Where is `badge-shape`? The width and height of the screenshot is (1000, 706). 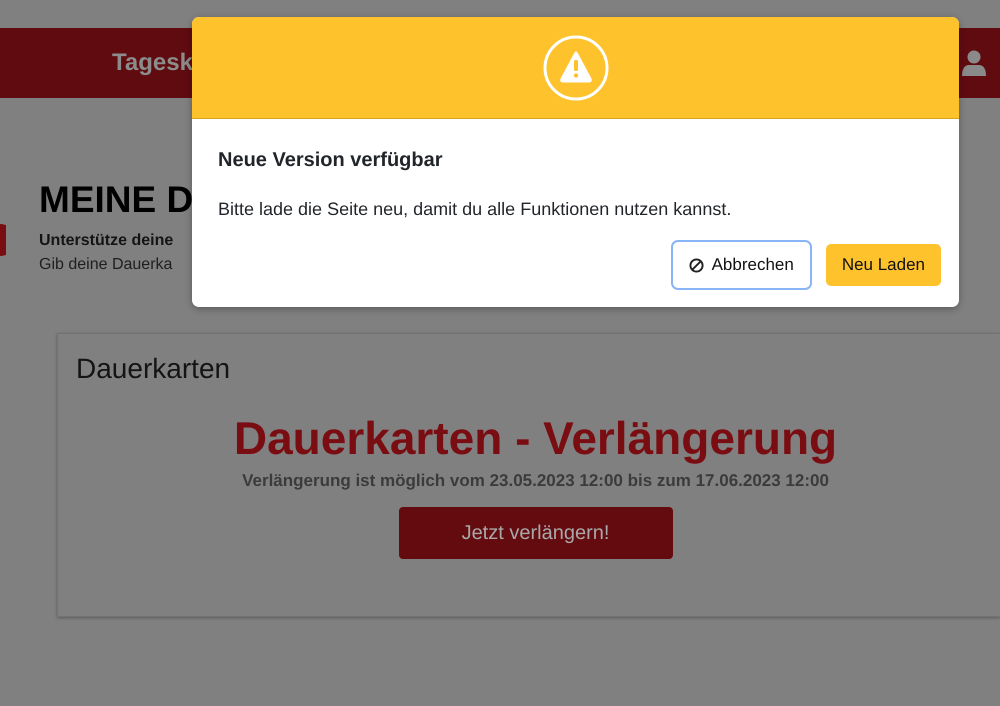
badge-shape is located at coordinates (3, 240).